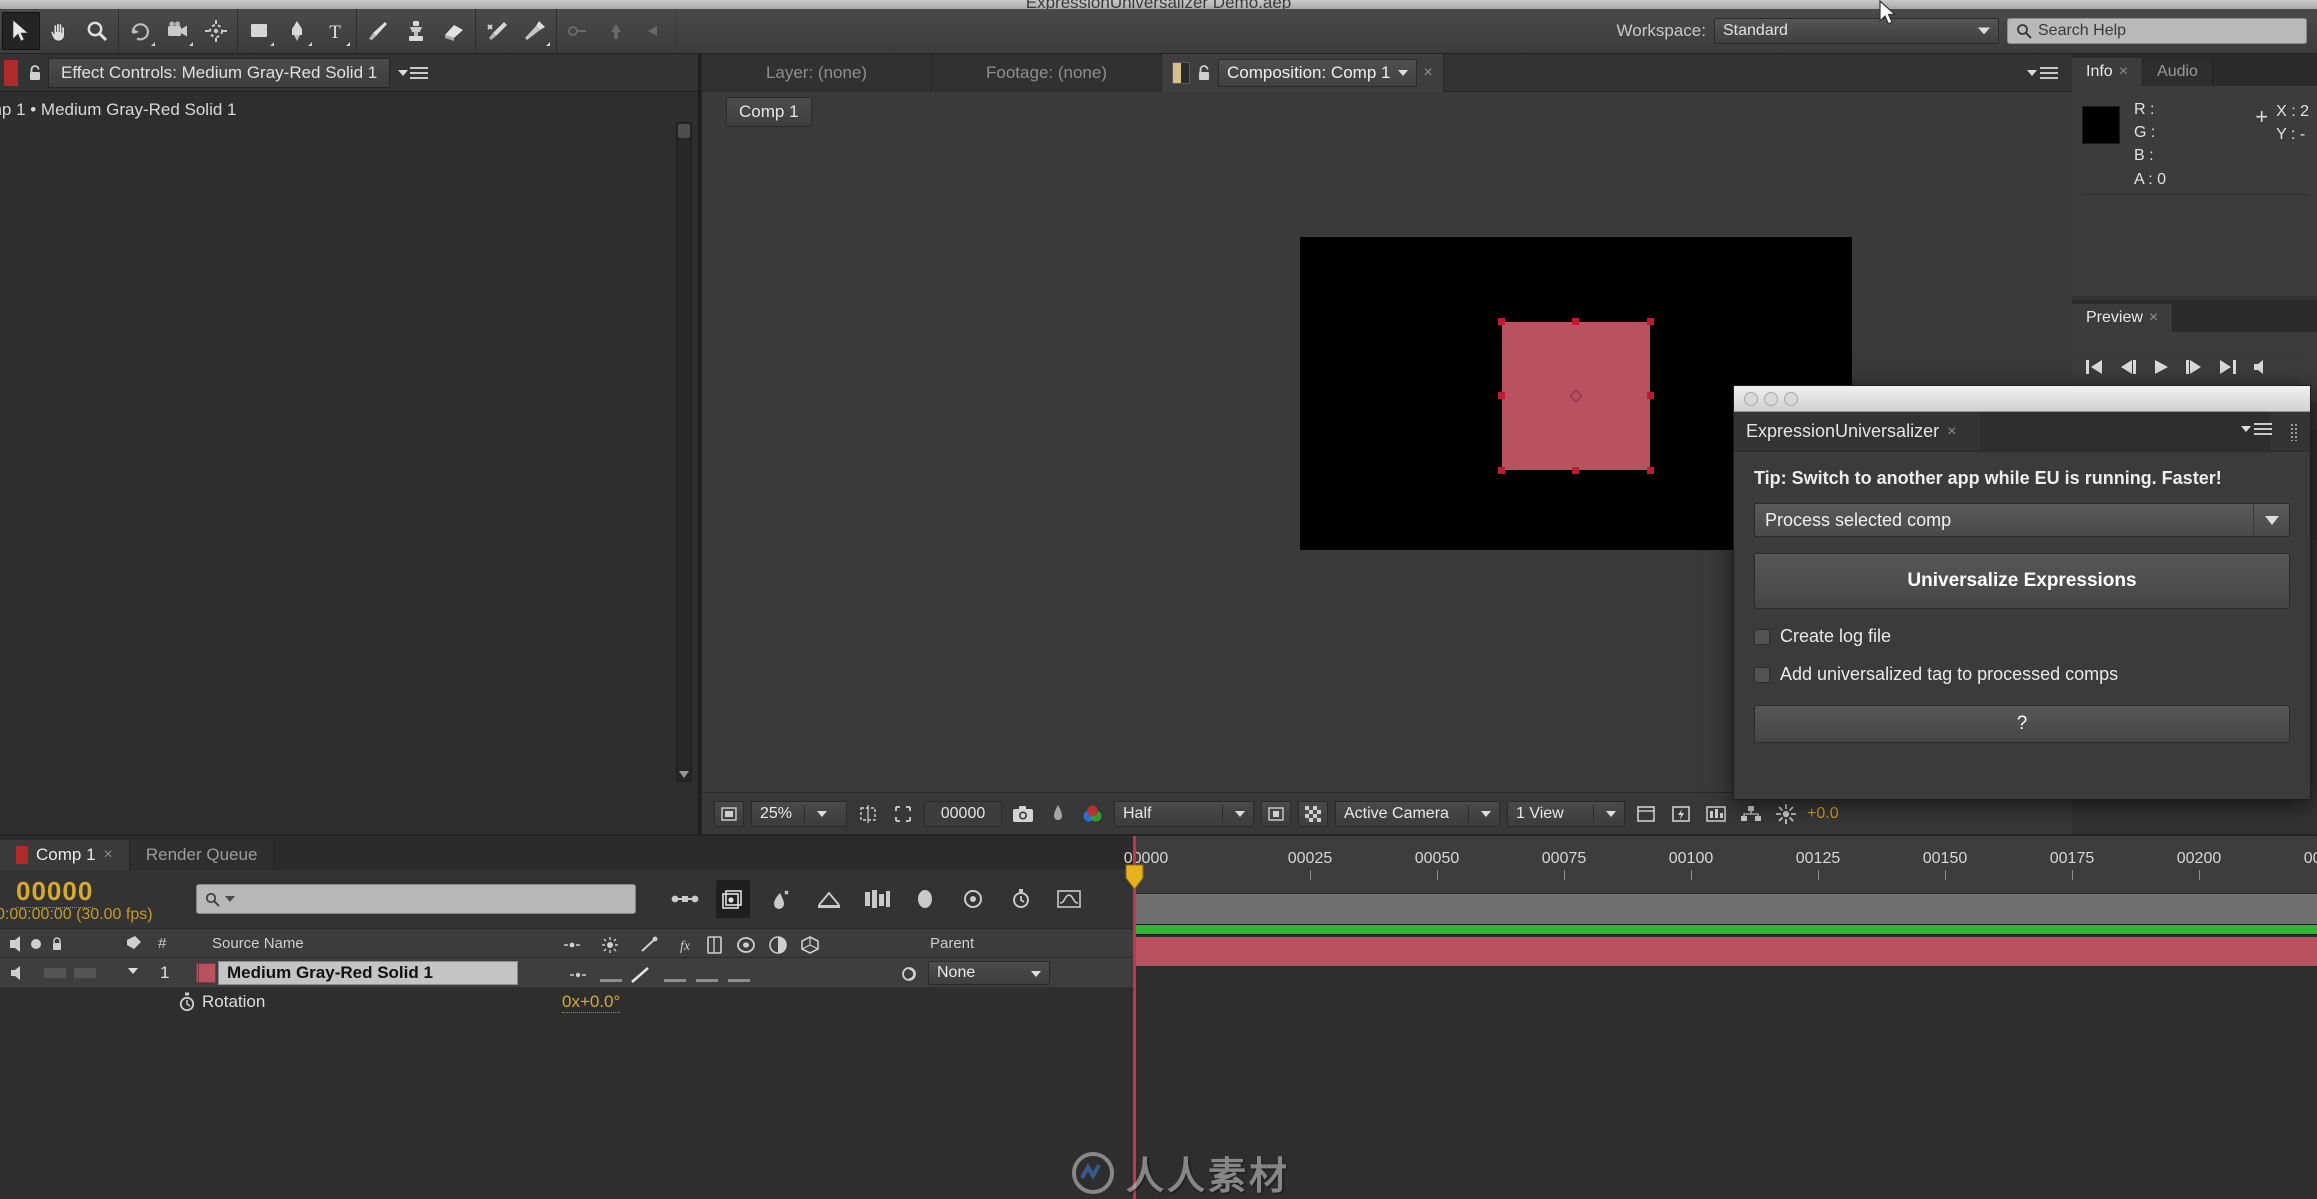 The height and width of the screenshot is (1199, 2317). I want to click on view-layout-select: 1 View, so click(1566, 813).